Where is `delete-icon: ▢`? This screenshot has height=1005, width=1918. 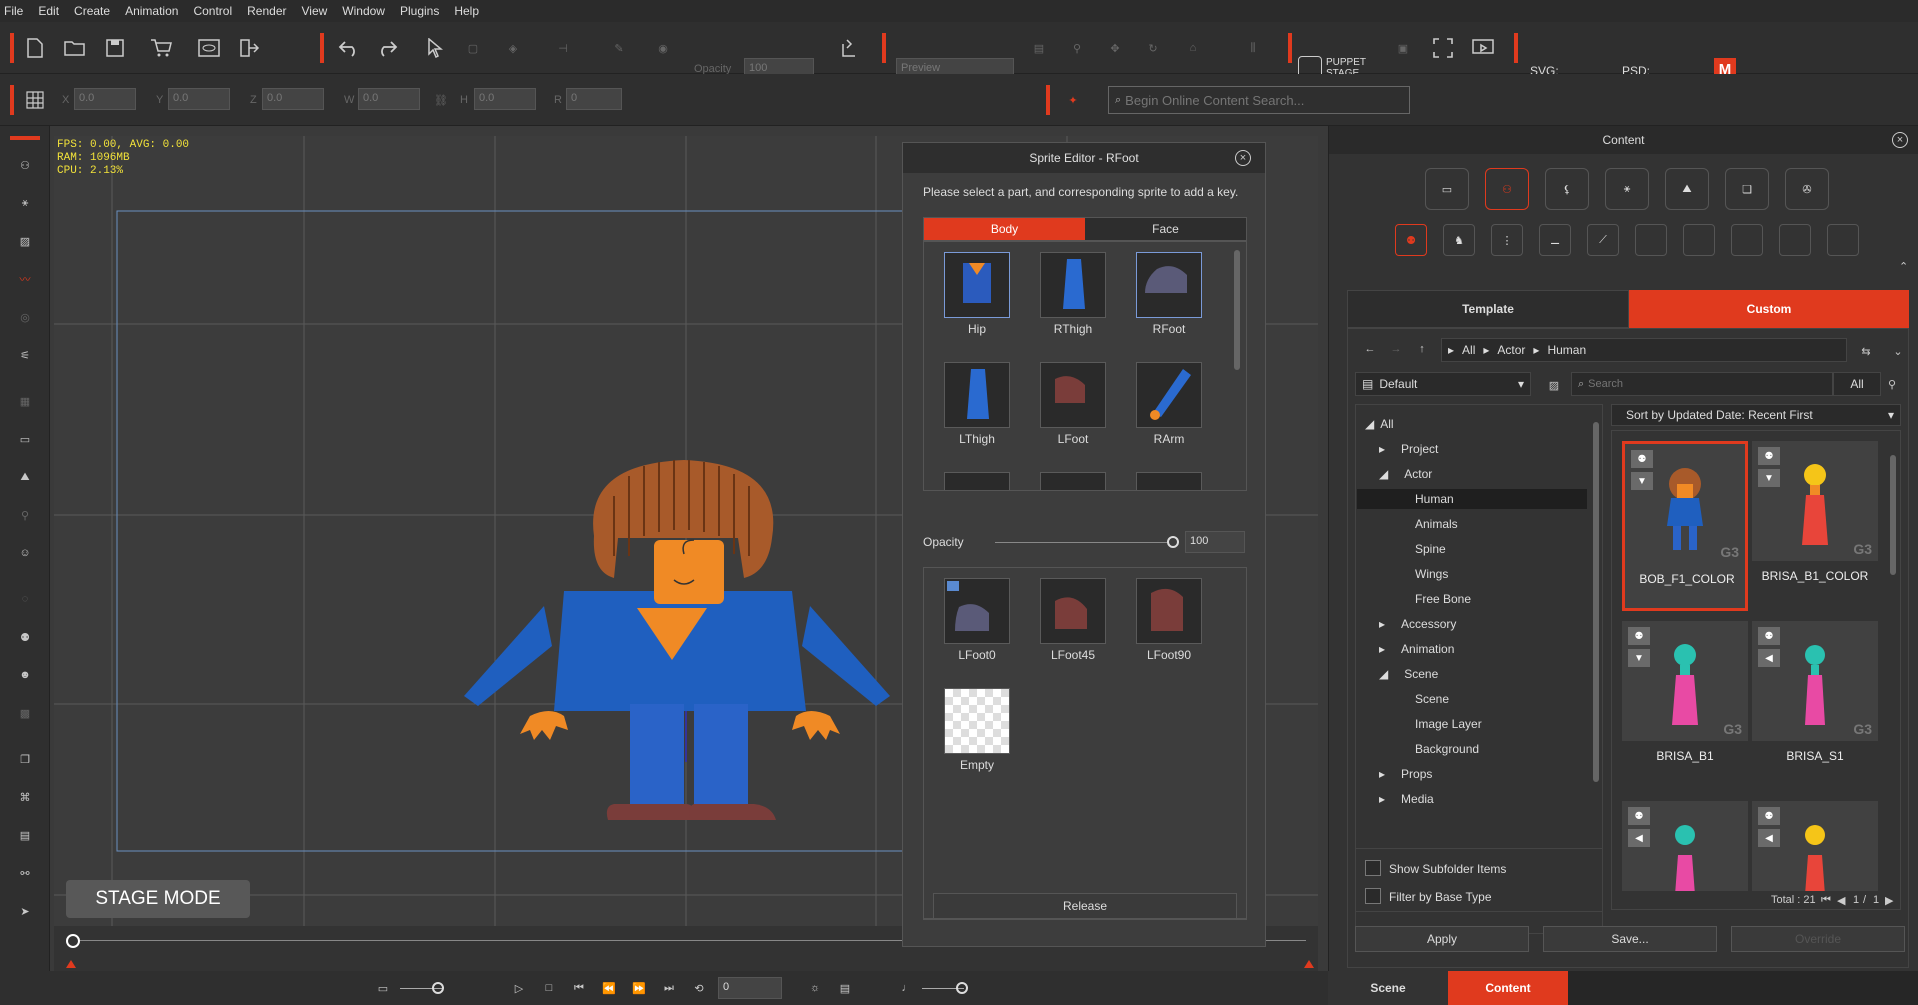
delete-icon: ▢ is located at coordinates (473, 48).